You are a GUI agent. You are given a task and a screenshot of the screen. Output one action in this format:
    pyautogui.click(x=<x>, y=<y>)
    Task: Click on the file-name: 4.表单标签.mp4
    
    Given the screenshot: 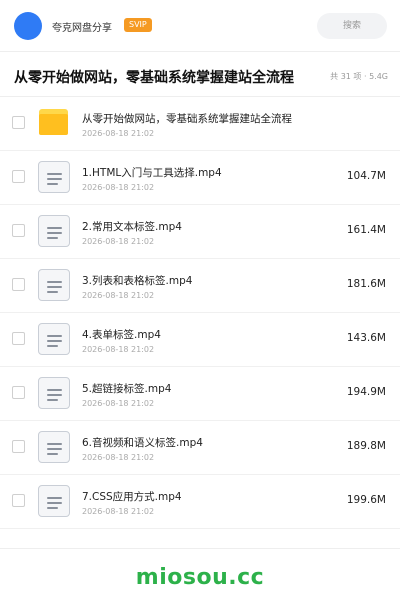 What is the action you would take?
    pyautogui.click(x=121, y=335)
    